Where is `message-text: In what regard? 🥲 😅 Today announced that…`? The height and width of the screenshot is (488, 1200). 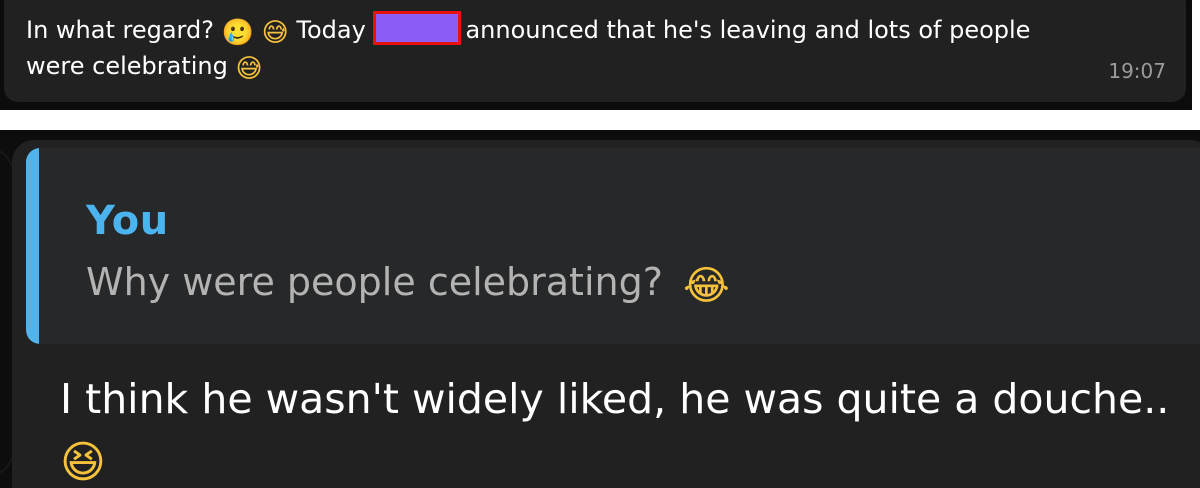 message-text: In what regard? 🥲 😅 Today announced that… is located at coordinates (603, 47).